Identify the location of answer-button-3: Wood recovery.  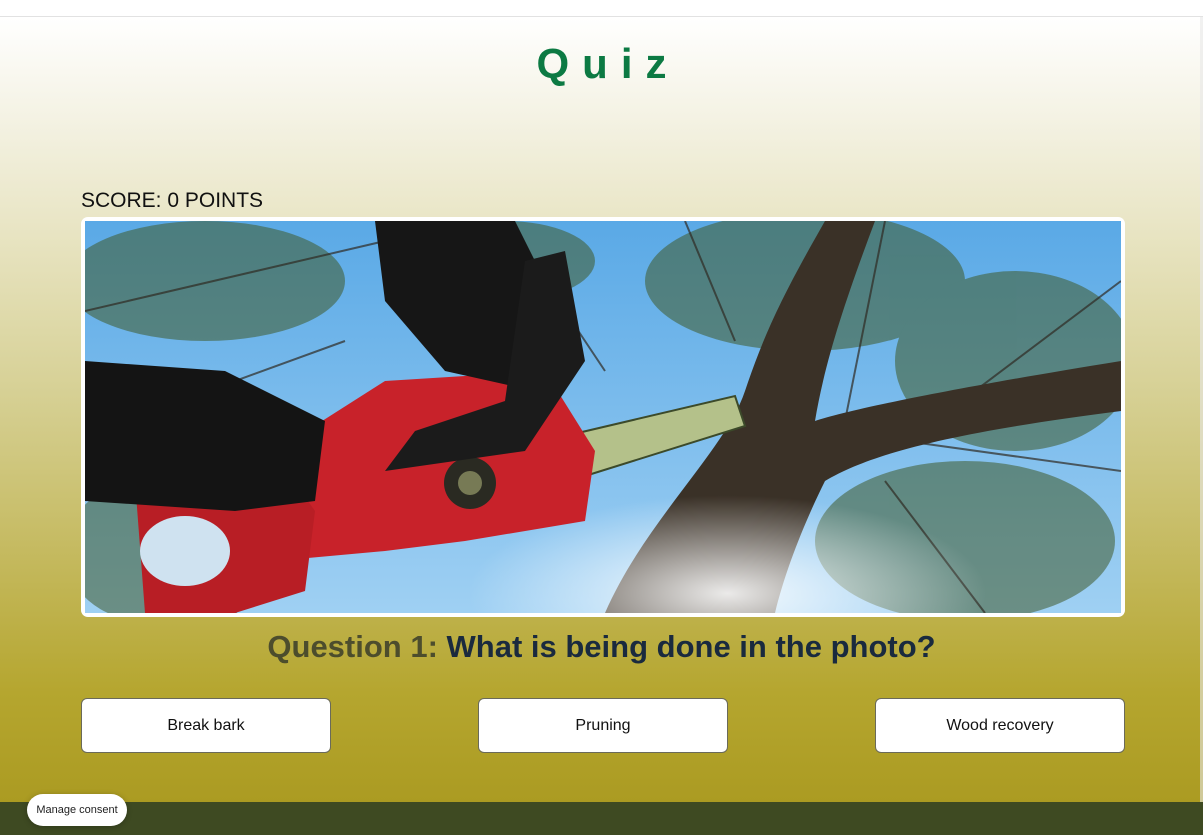
(1000, 725).